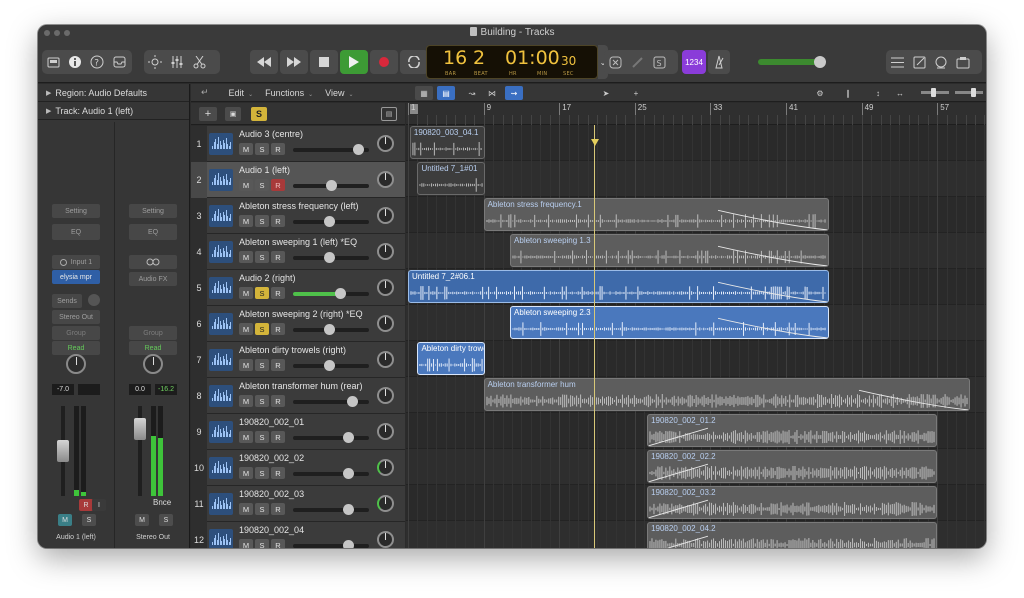 This screenshot has height=598, width=1024. What do you see at coordinates (354, 62) in the screenshot?
I see `play-button` at bounding box center [354, 62].